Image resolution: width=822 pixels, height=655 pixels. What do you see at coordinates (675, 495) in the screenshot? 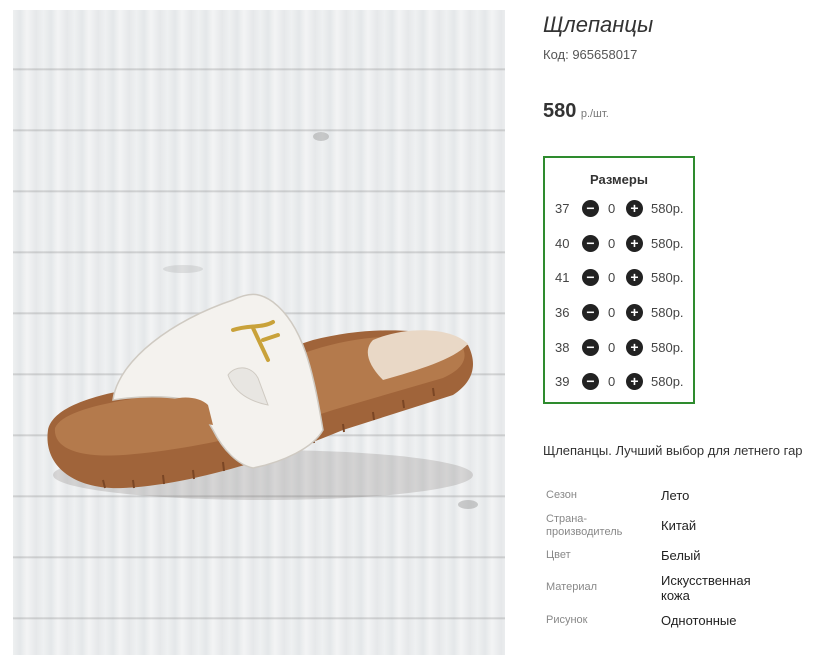
I see `property-value: Лето` at bounding box center [675, 495].